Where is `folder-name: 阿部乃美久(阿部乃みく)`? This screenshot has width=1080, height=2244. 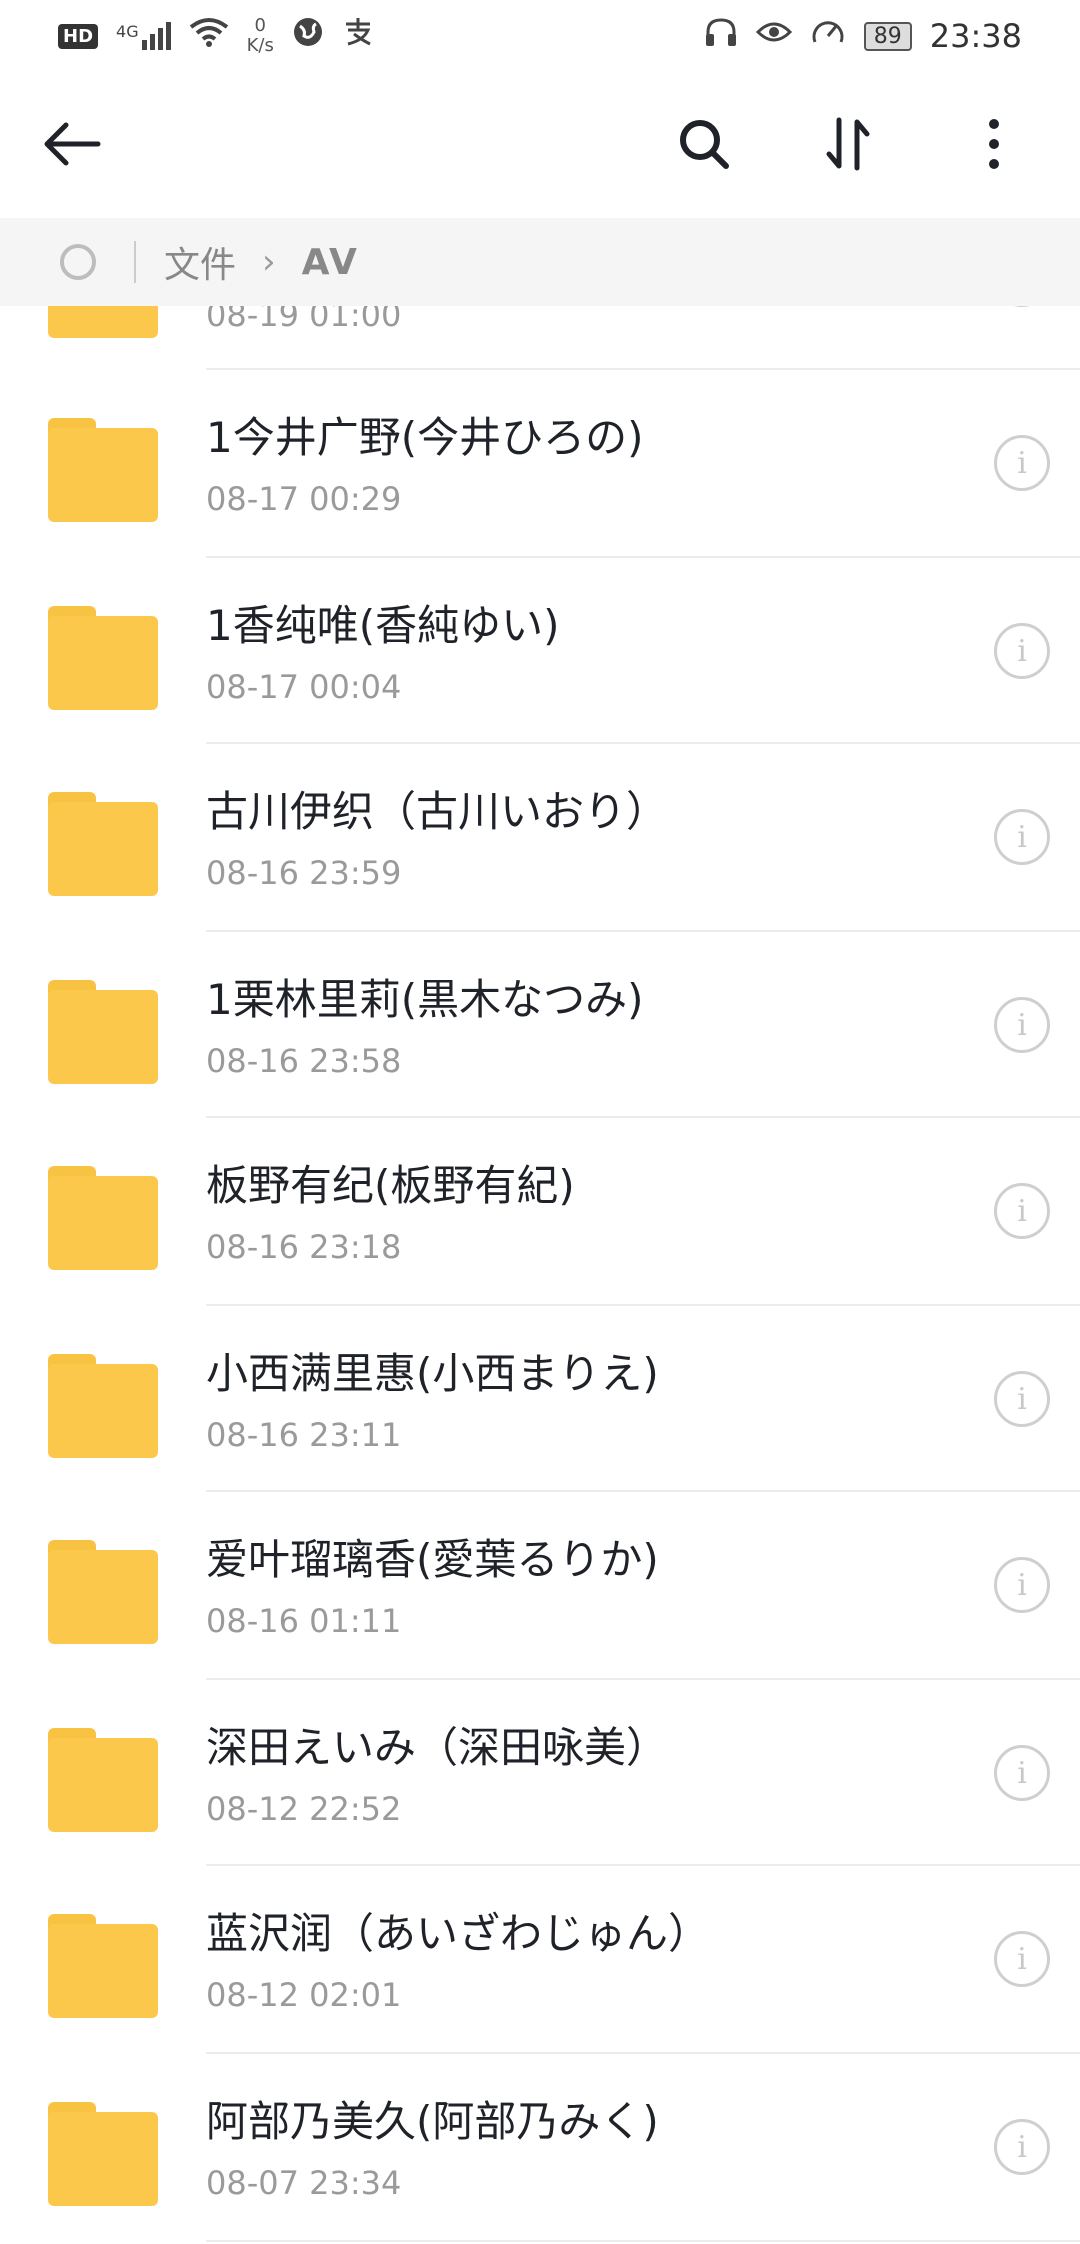
folder-name: 阿部乃美久(阿部乃みく) is located at coordinates (432, 2121).